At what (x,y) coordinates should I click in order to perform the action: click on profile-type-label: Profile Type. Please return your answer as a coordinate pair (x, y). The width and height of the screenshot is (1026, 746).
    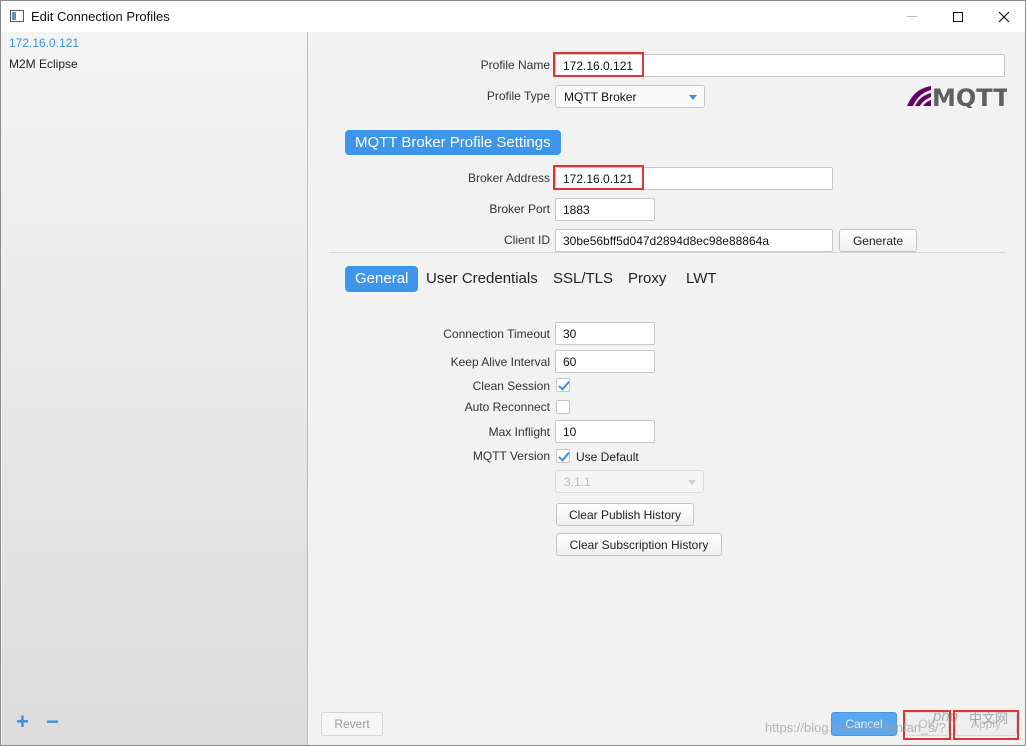
    Looking at the image, I should click on (518, 96).